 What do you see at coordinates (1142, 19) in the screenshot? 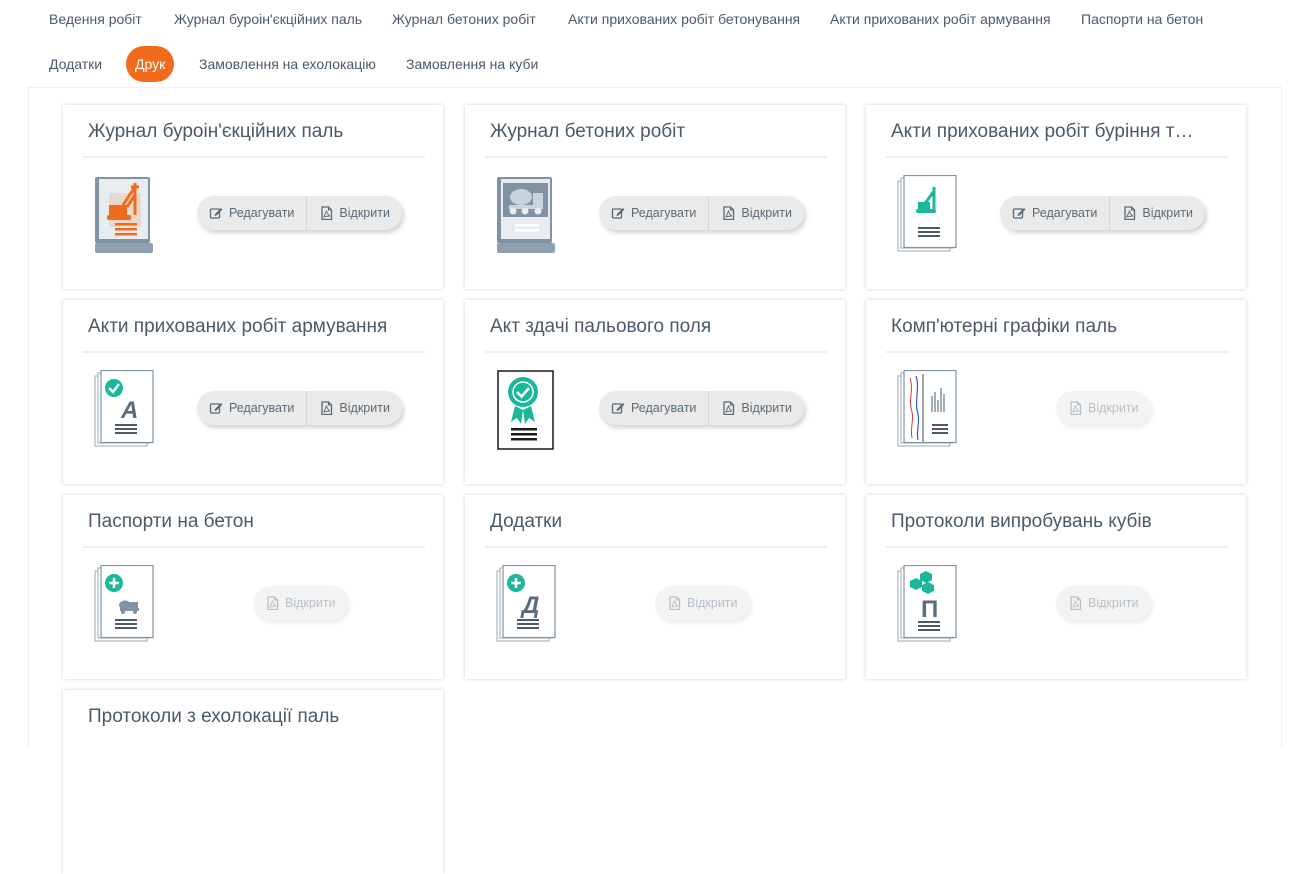
I see `tab-concrete-passports: Паспорти на бетон` at bounding box center [1142, 19].